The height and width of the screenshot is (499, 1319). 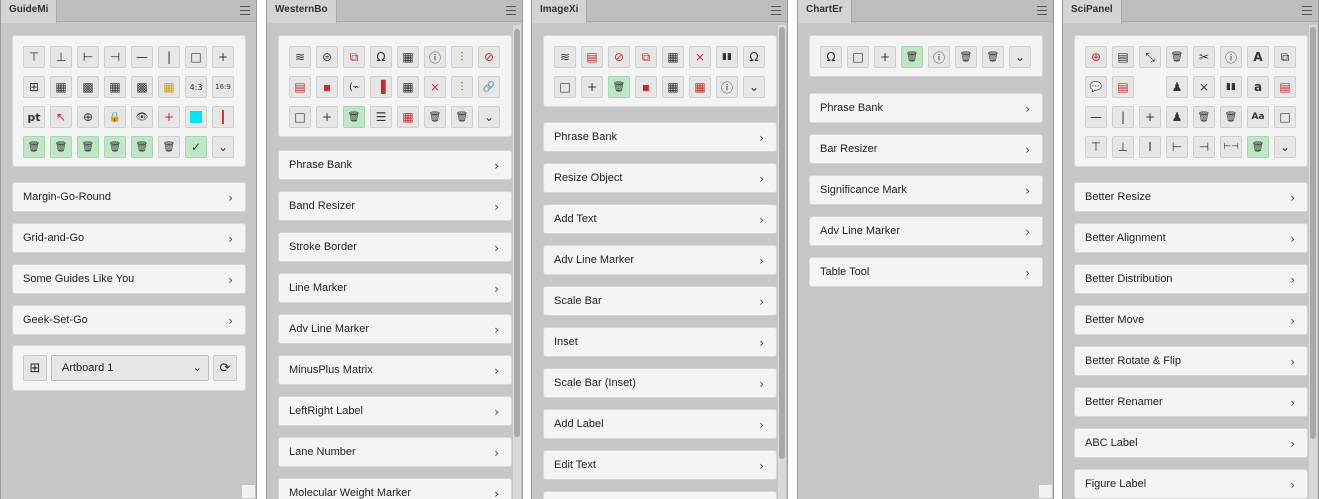 What do you see at coordinates (1177, 57) in the screenshot?
I see `text-delete-icon: 🗑` at bounding box center [1177, 57].